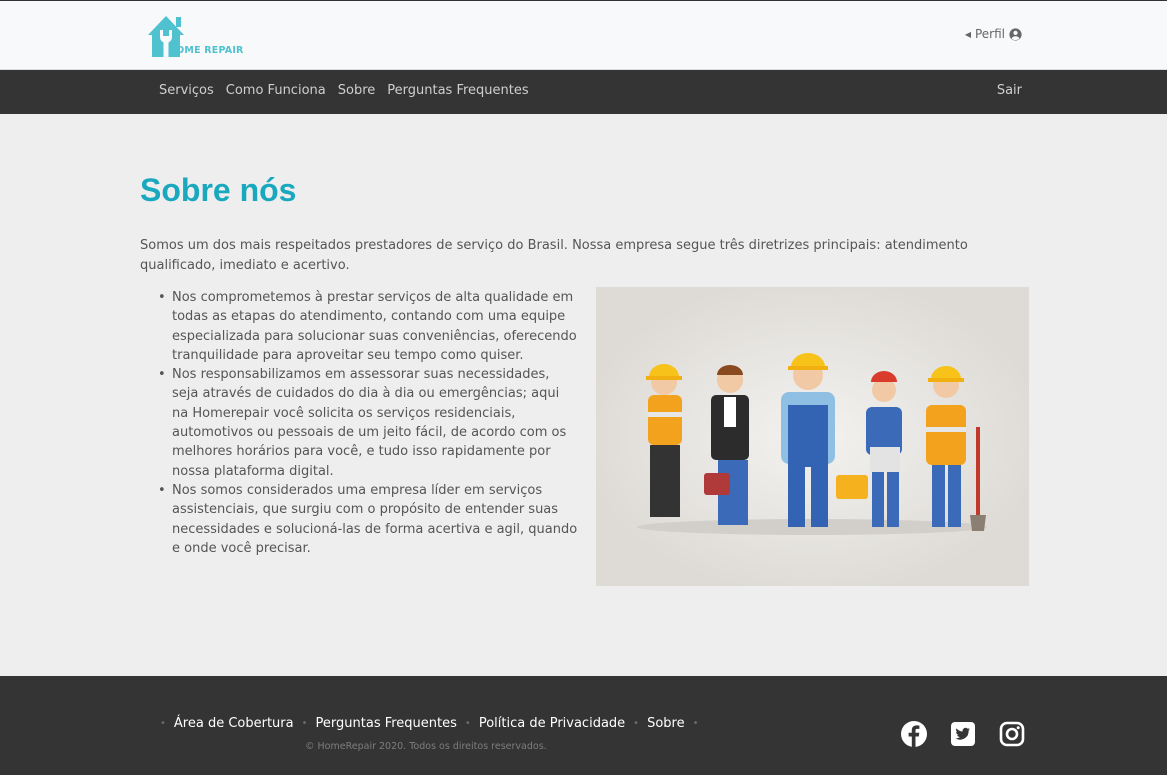 The image size is (1167, 775). I want to click on user-circle-icon, so click(1015, 34).